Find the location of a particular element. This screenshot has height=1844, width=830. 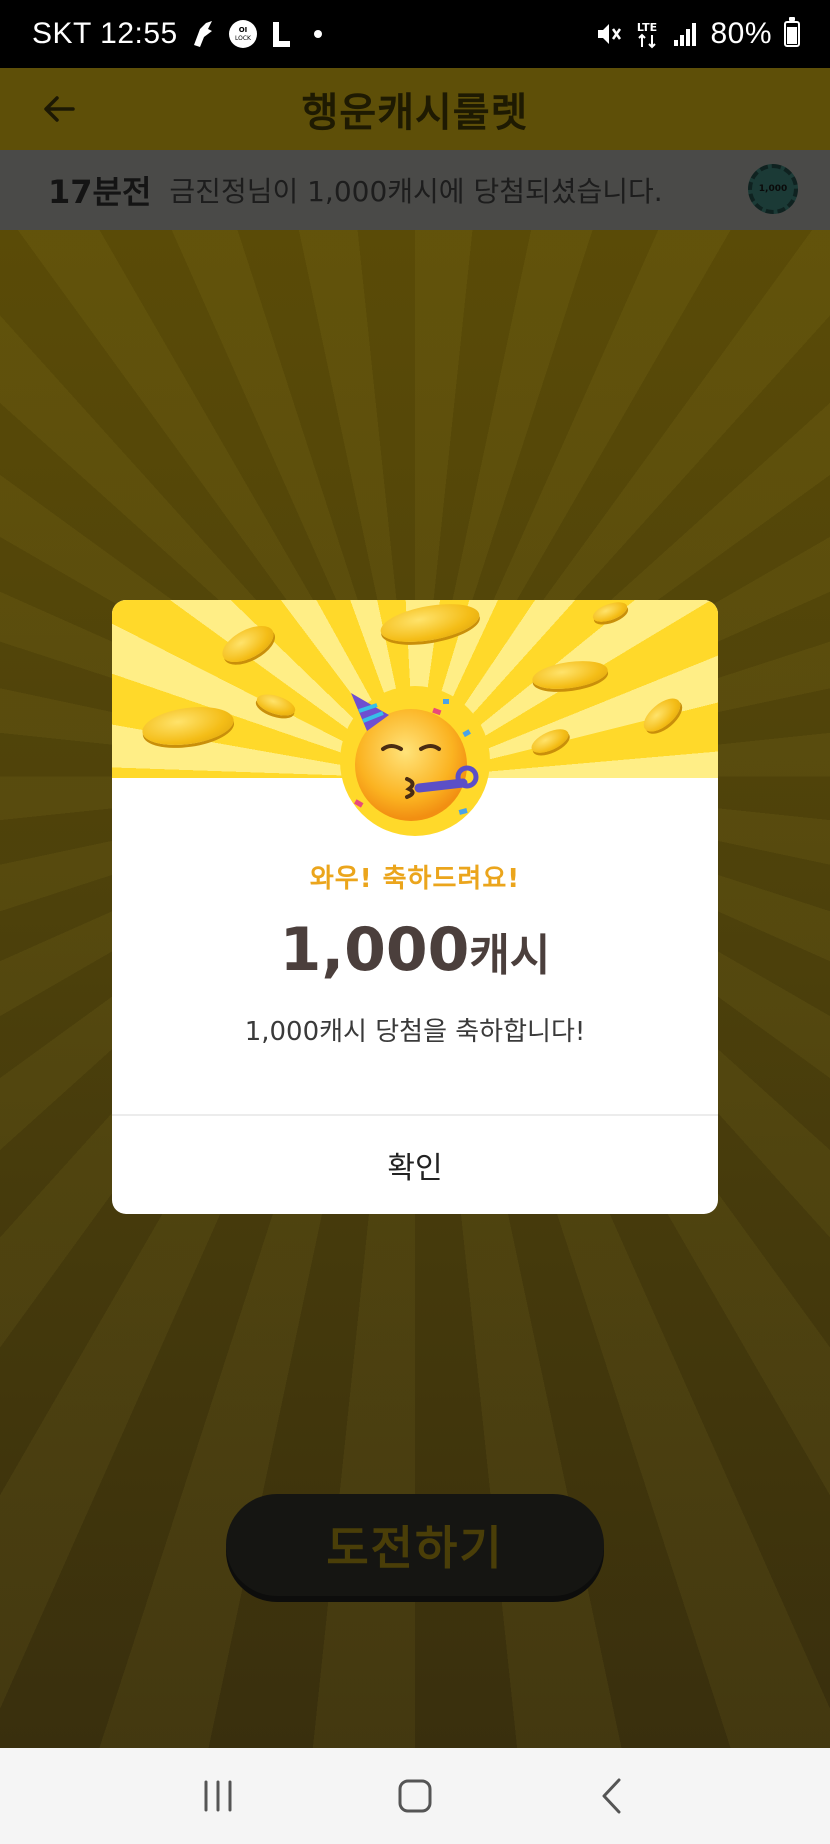

emoji-holder is located at coordinates (415, 761).